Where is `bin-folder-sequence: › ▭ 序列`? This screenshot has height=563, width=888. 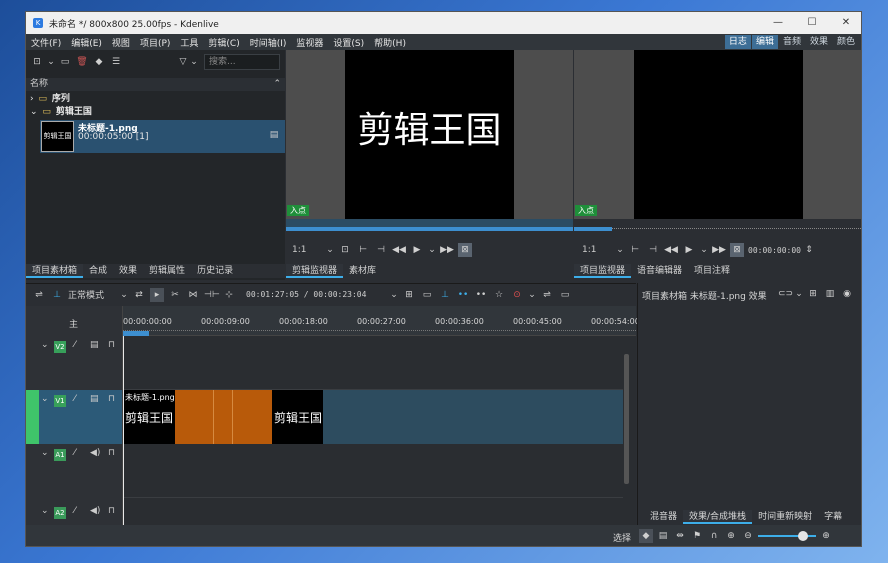
bin-folder-sequence: › ▭ 序列 is located at coordinates (50, 99).